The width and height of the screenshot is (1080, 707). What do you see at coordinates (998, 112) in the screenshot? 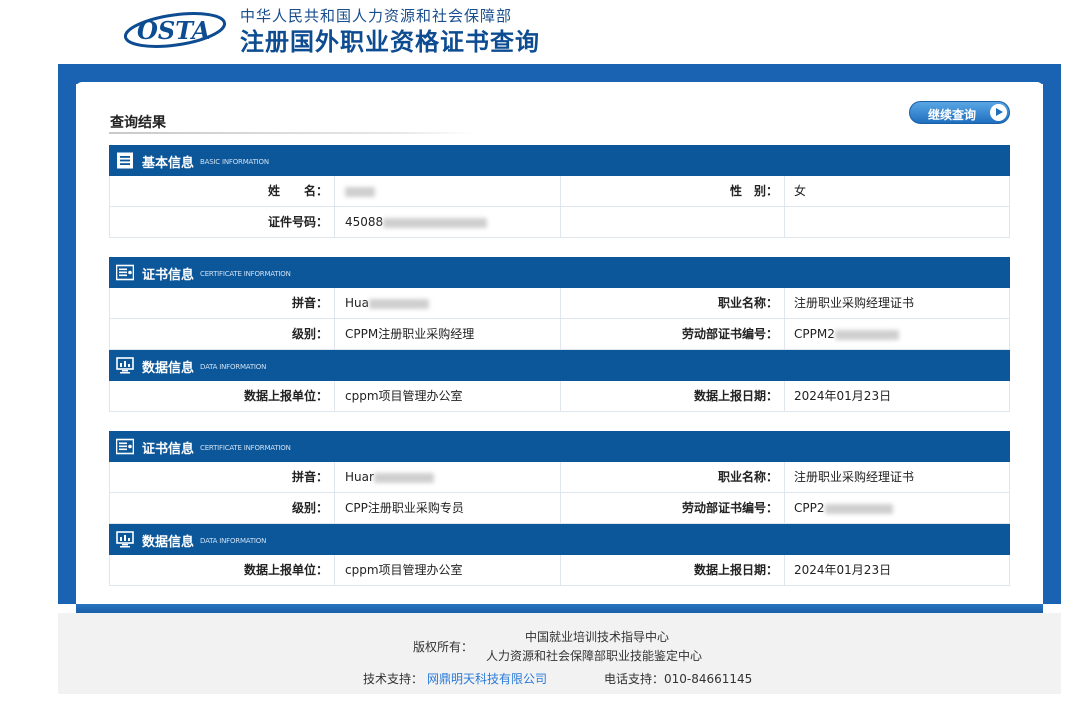
I see `play-arrow-icon` at bounding box center [998, 112].